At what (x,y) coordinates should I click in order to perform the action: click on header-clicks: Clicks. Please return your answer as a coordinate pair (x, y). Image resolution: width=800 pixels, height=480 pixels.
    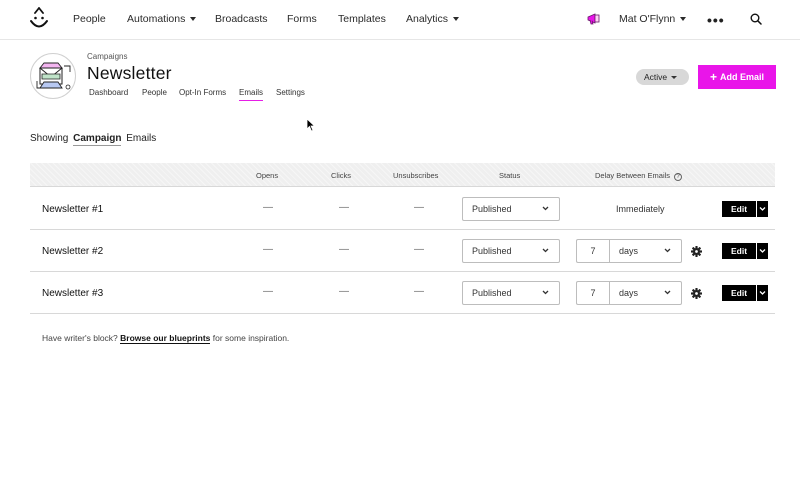
    Looking at the image, I should click on (341, 175).